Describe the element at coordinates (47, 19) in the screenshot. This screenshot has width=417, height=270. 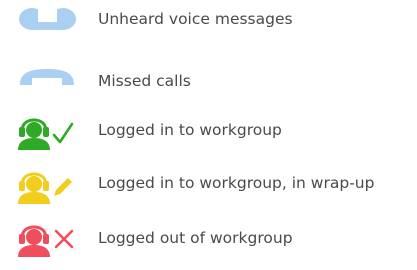
I see `voicemail-icon` at that location.